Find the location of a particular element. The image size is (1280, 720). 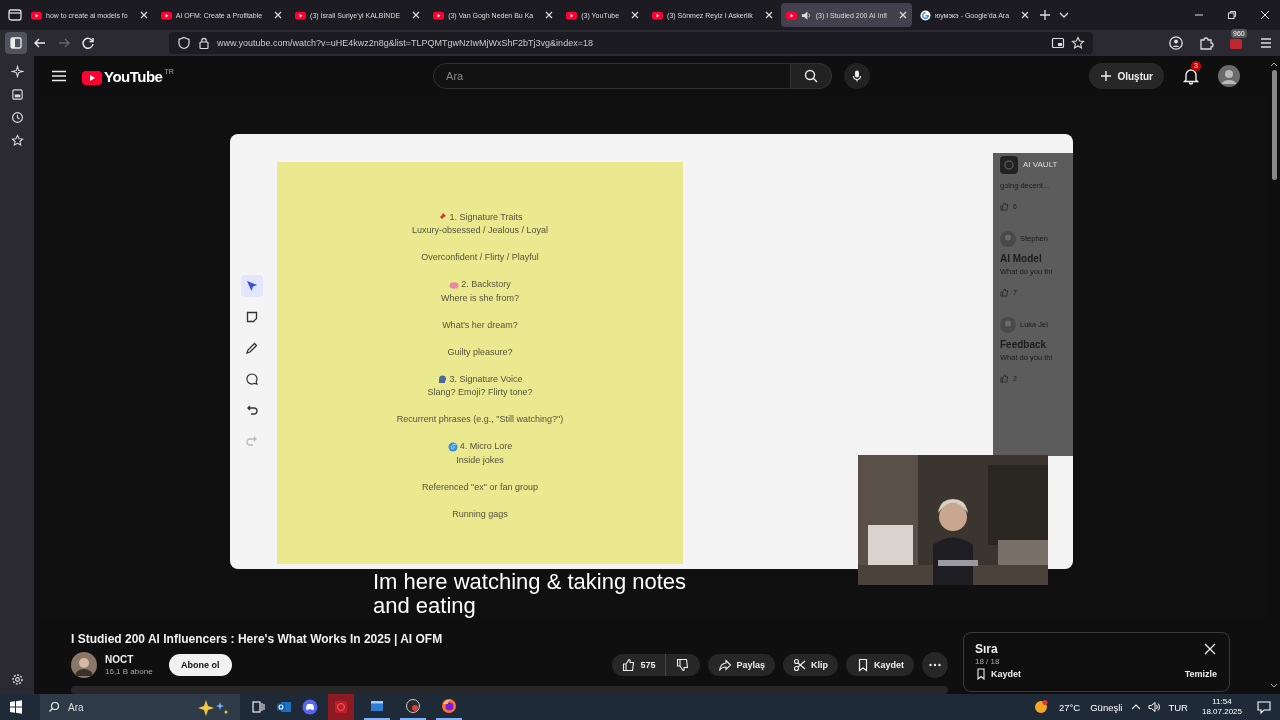

post-title: AI Model is located at coordinates (1021, 258).